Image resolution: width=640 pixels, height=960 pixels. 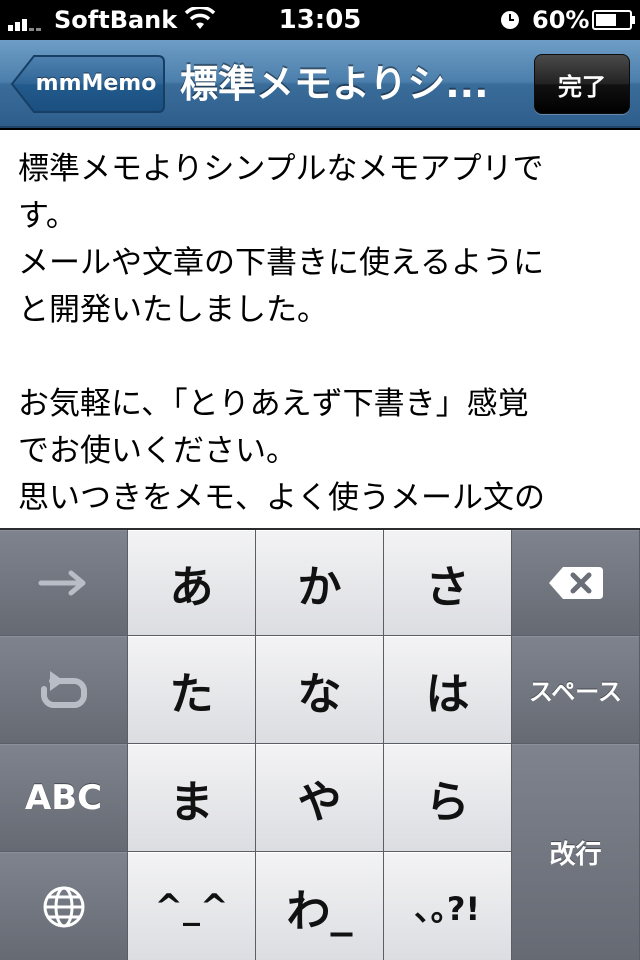 I want to click on signal-strength-icon, so click(x=24, y=25).